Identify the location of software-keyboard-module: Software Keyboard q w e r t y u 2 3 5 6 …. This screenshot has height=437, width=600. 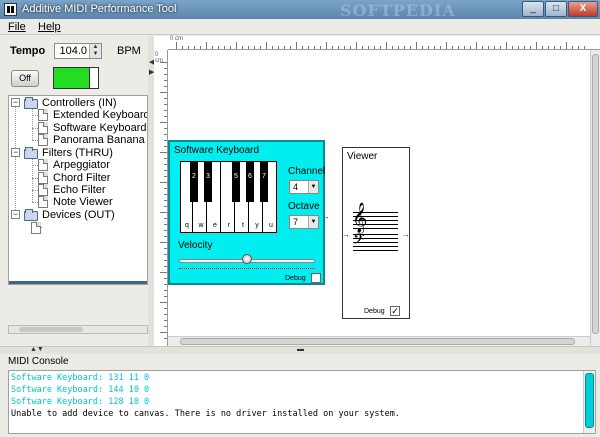
(249, 212).